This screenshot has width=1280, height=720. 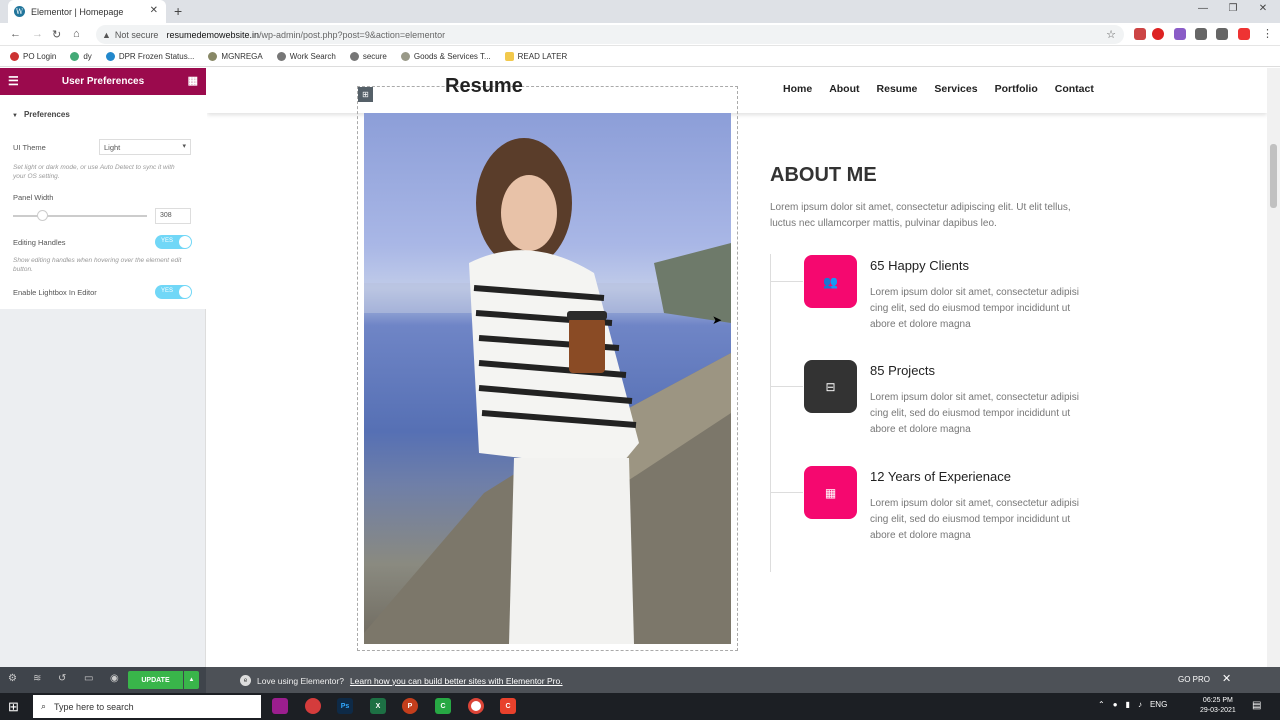 I want to click on back-icon: ←, so click(x=15, y=34).